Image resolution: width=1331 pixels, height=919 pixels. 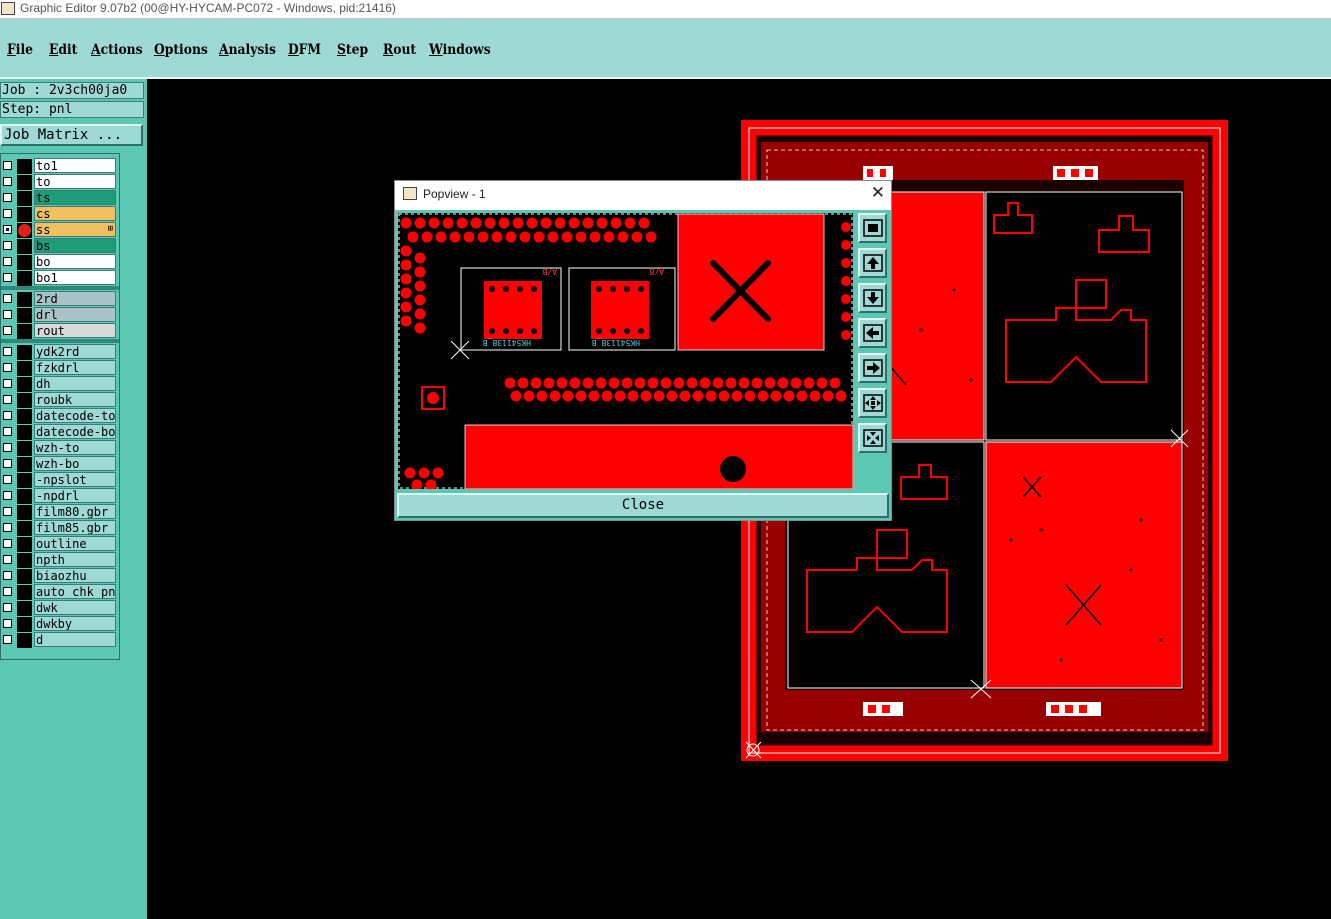 I want to click on layer-name: ts, so click(x=75, y=197).